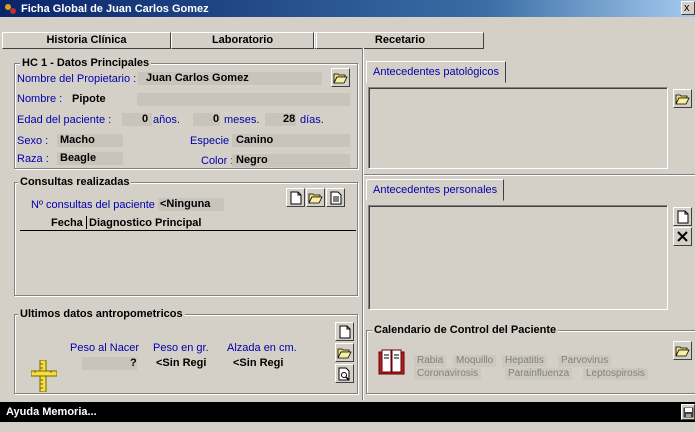 The height and width of the screenshot is (432, 695). What do you see at coordinates (216, 119) in the screenshot?
I see `edad-meses-value: 0` at bounding box center [216, 119].